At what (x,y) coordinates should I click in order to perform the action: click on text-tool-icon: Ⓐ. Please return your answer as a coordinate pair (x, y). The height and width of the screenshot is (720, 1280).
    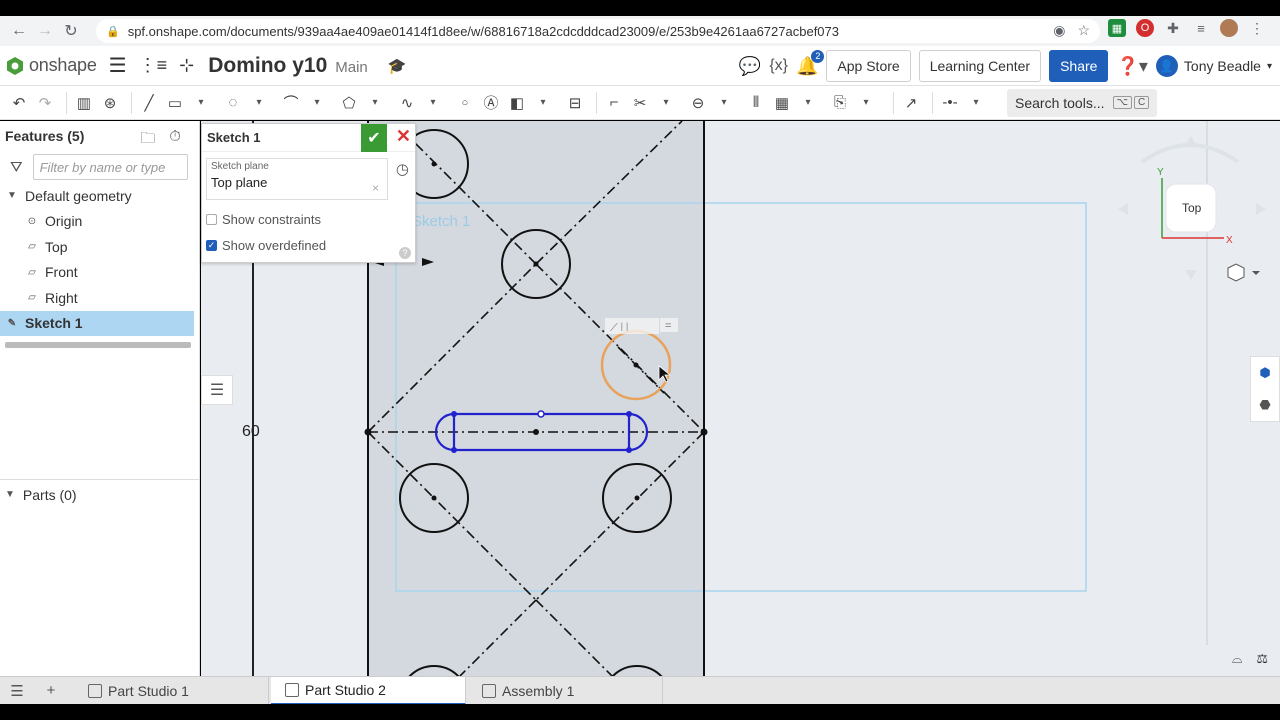
    Looking at the image, I should click on (491, 103).